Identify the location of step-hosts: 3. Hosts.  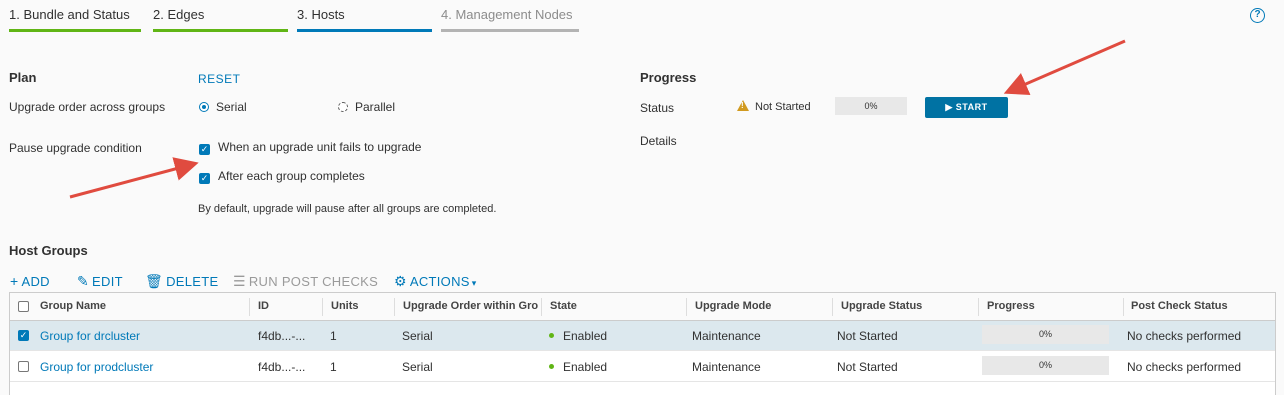
(364, 16).